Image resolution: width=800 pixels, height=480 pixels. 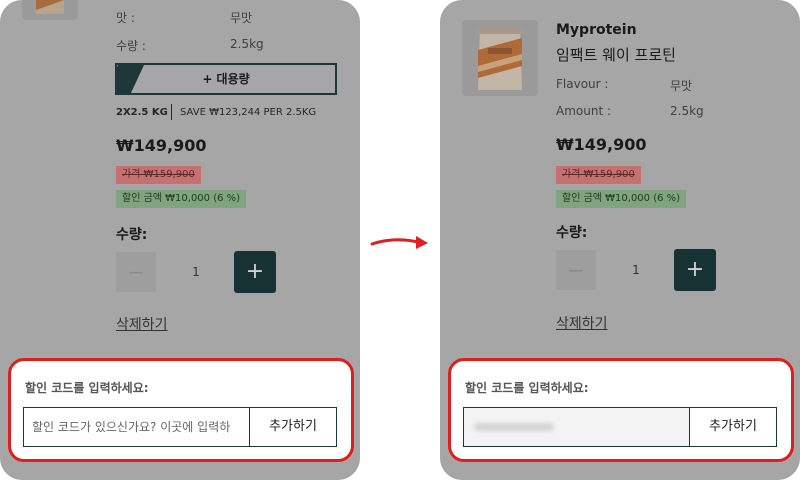 I want to click on bulk-info-qty: 2X2.5 KG, so click(x=142, y=112).